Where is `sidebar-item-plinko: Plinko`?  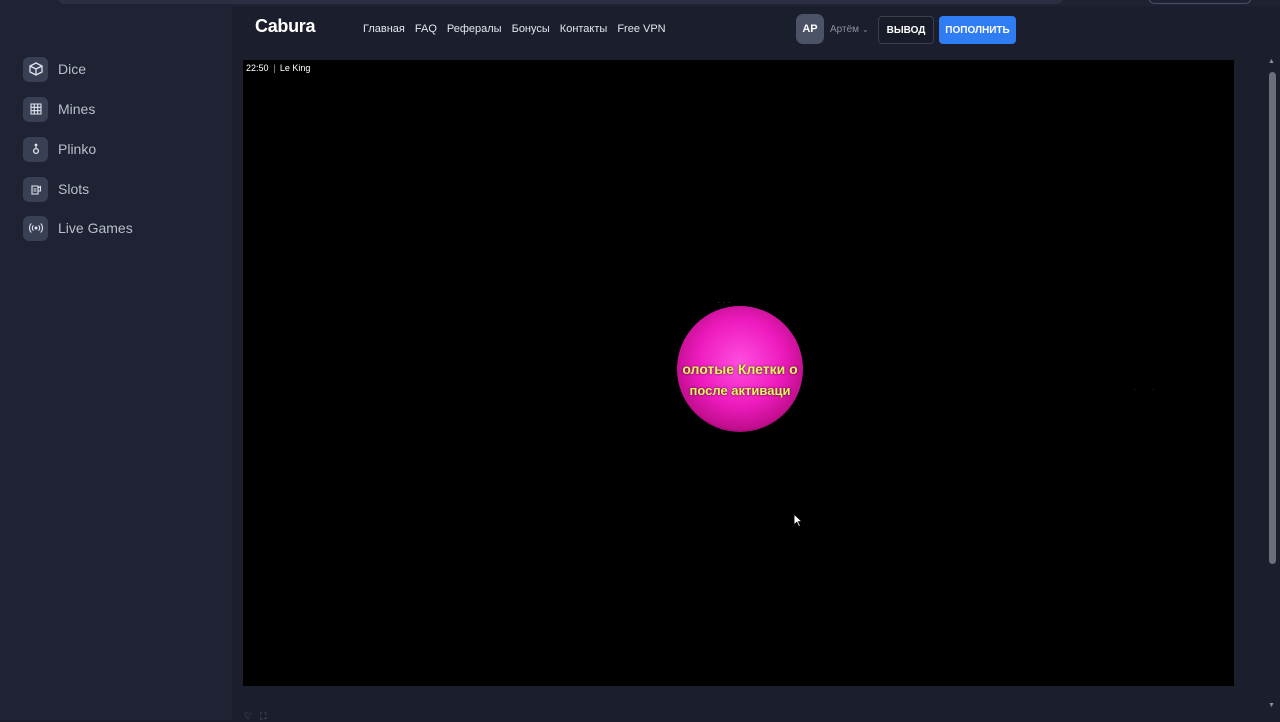 sidebar-item-plinko: Plinko is located at coordinates (59, 149).